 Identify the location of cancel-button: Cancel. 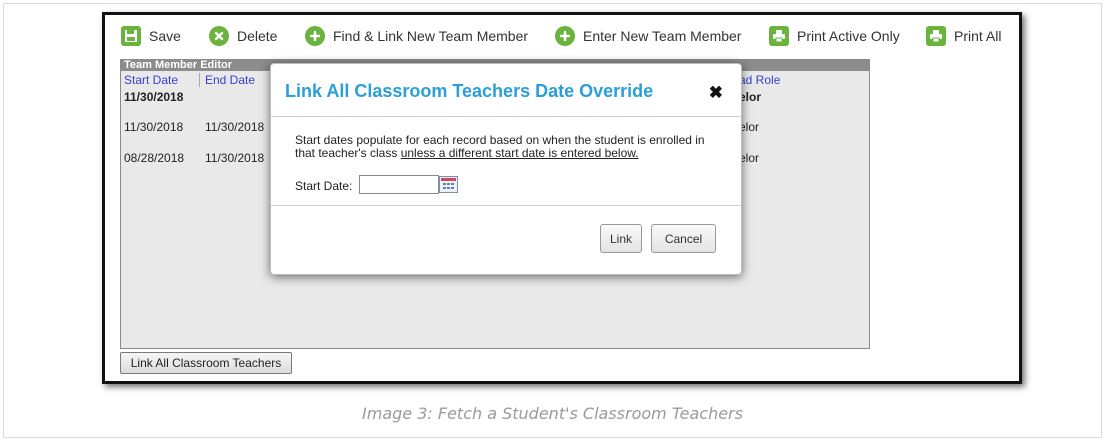
(683, 238).